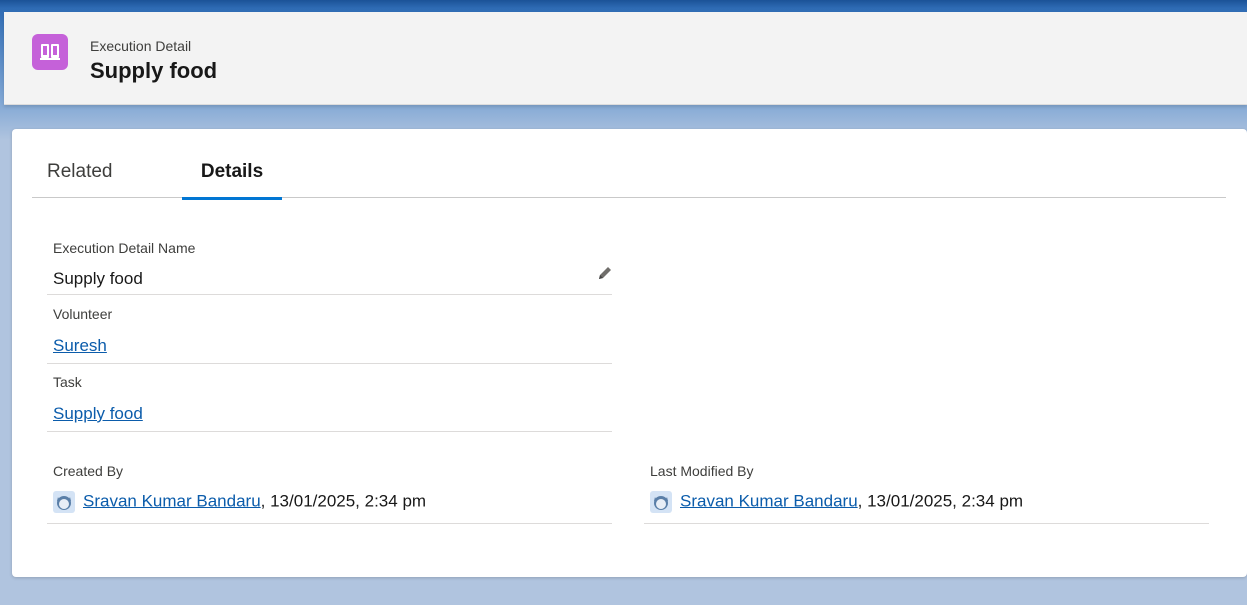 The width and height of the screenshot is (1247, 605). I want to click on field-task: Task Supply food, so click(329, 397).